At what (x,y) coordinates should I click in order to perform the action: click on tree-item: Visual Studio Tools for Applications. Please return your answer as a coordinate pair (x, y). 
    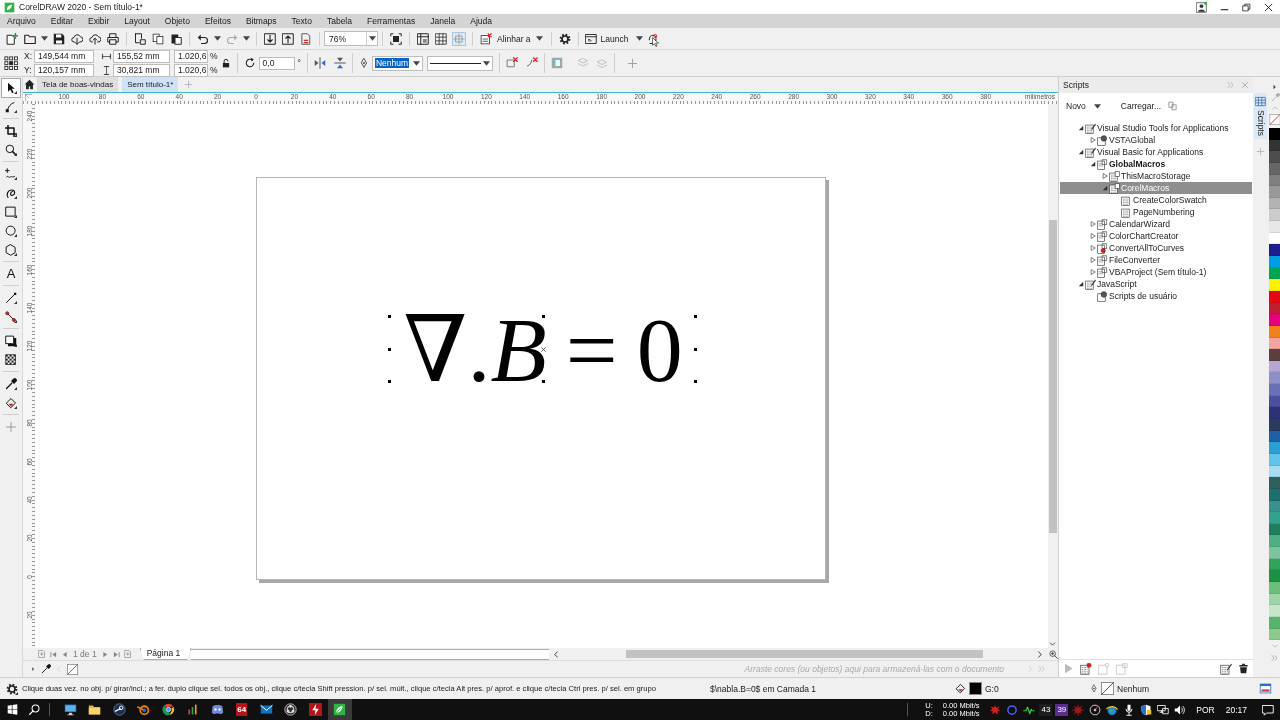
    Looking at the image, I should click on (1156, 128).